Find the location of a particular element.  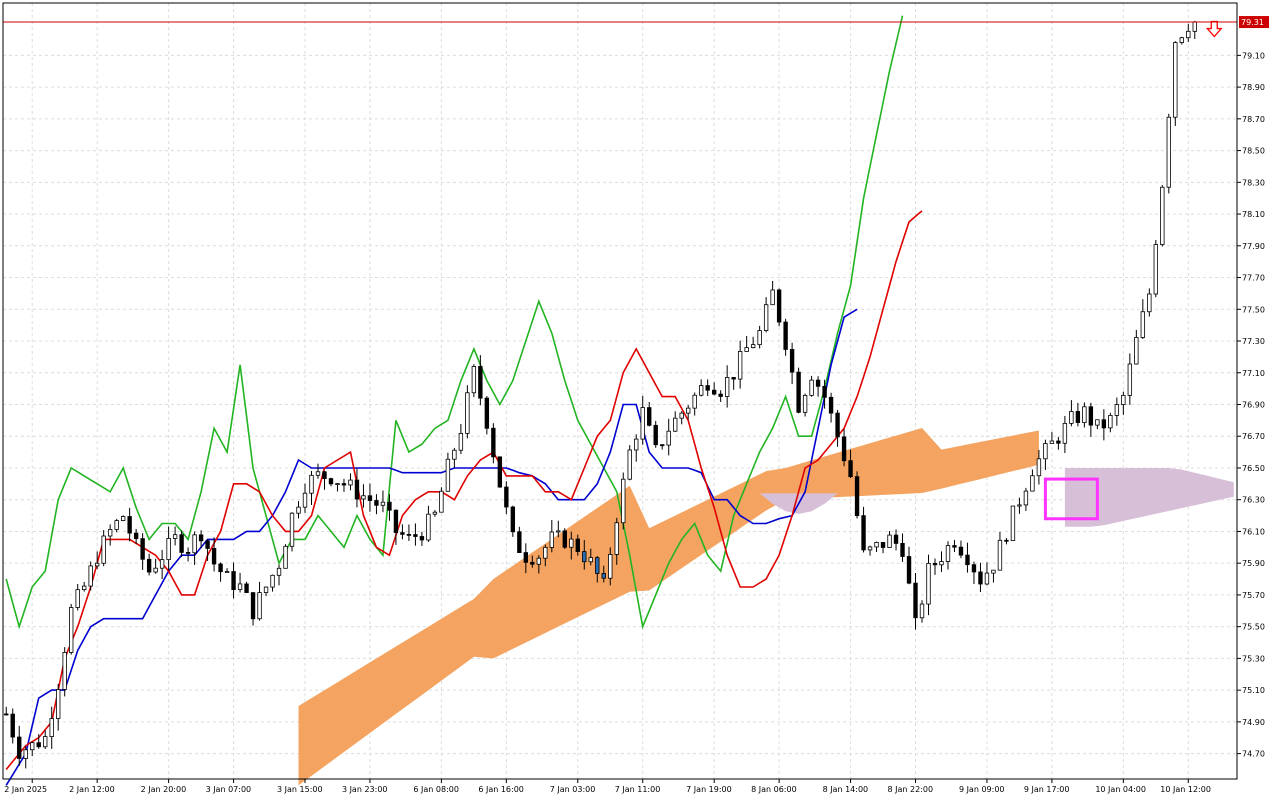

y-tick-label: 78.50 is located at coordinates (1253, 151).